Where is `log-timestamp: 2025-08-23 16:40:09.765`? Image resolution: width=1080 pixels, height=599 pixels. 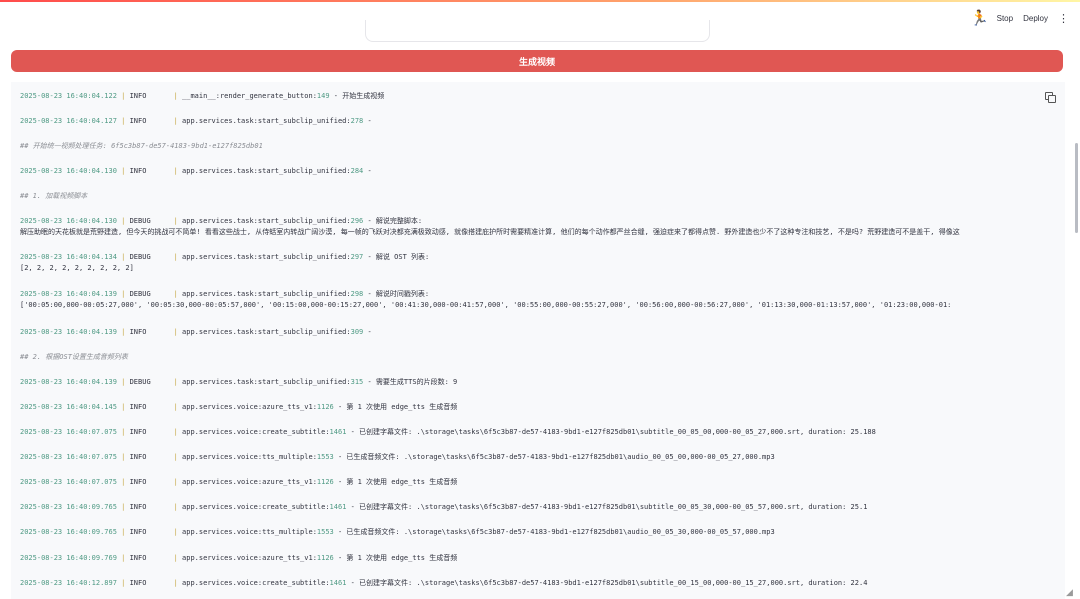 log-timestamp: 2025-08-23 16:40:09.765 is located at coordinates (68, 532).